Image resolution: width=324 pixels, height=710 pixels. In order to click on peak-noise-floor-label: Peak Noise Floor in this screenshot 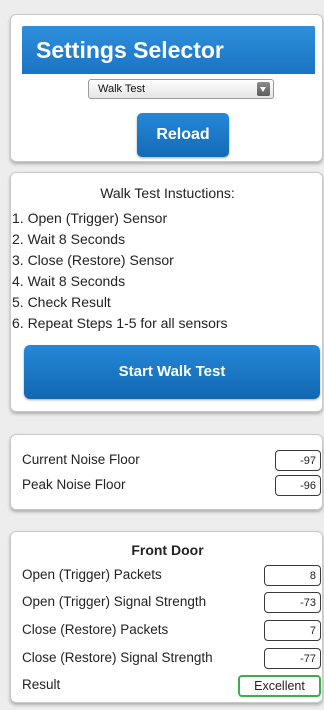, I will do `click(74, 484)`.